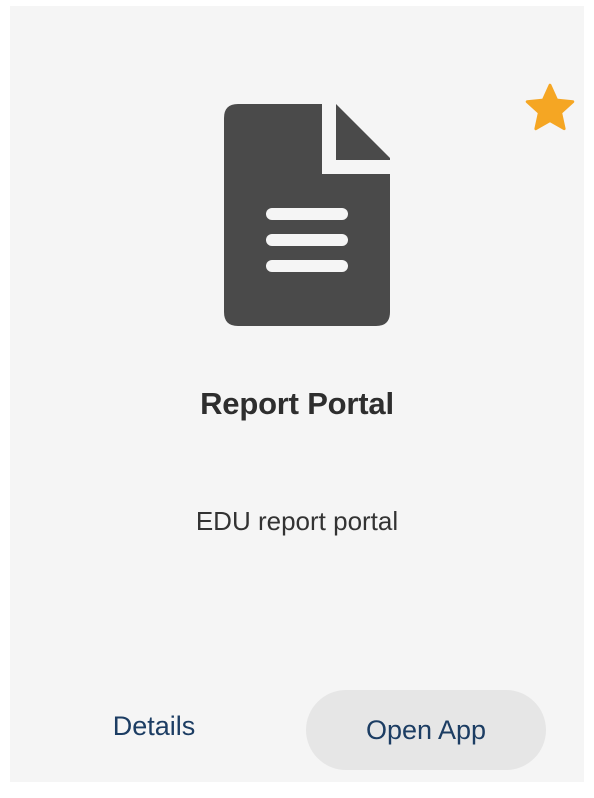 The width and height of the screenshot is (594, 798). Describe the element at coordinates (426, 730) in the screenshot. I see `open-app-button: Open App` at that location.